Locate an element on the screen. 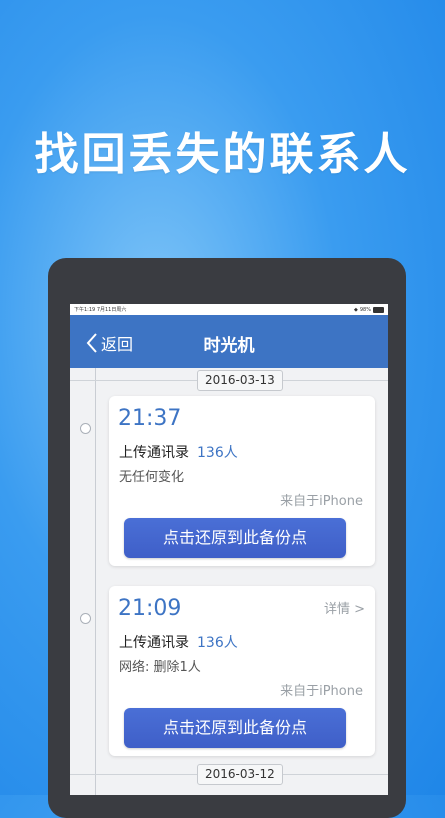  record-change: 无任何变化 is located at coordinates (152, 477).